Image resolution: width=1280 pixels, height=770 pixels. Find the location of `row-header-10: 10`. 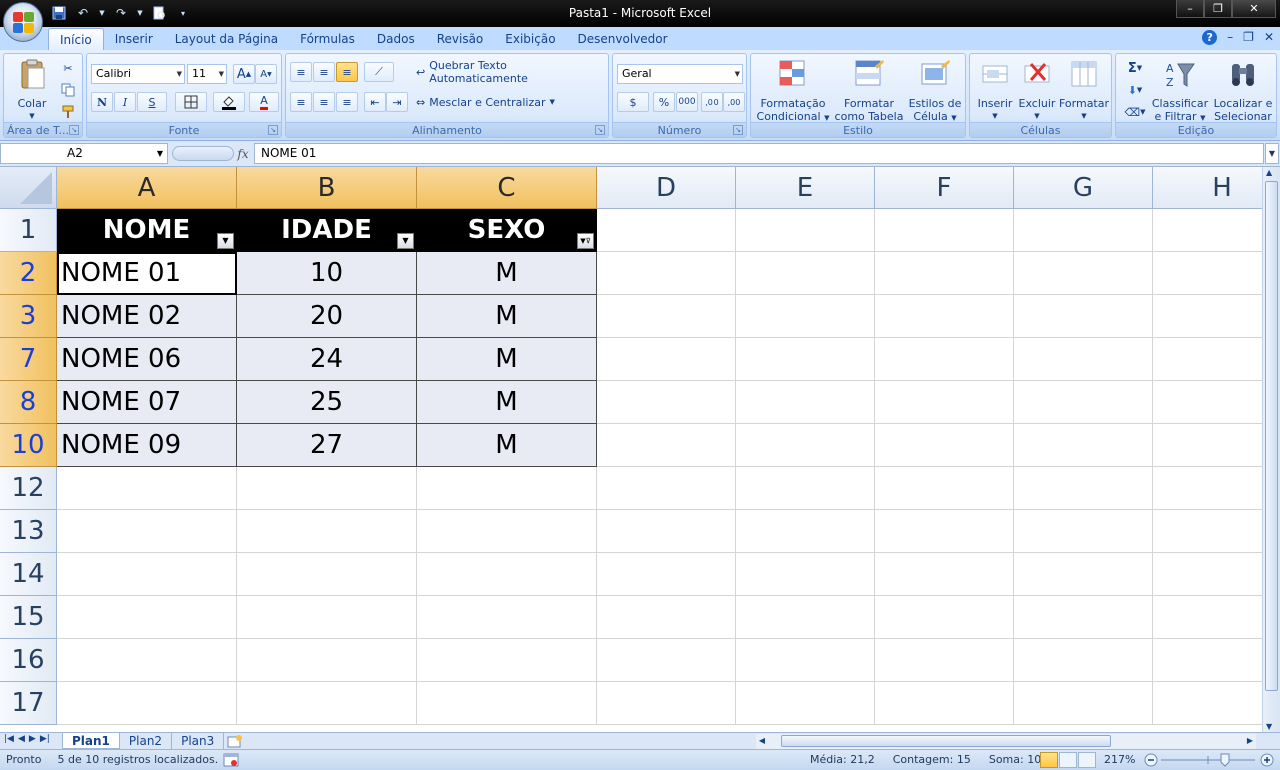

row-header-10: 10 is located at coordinates (28, 445).